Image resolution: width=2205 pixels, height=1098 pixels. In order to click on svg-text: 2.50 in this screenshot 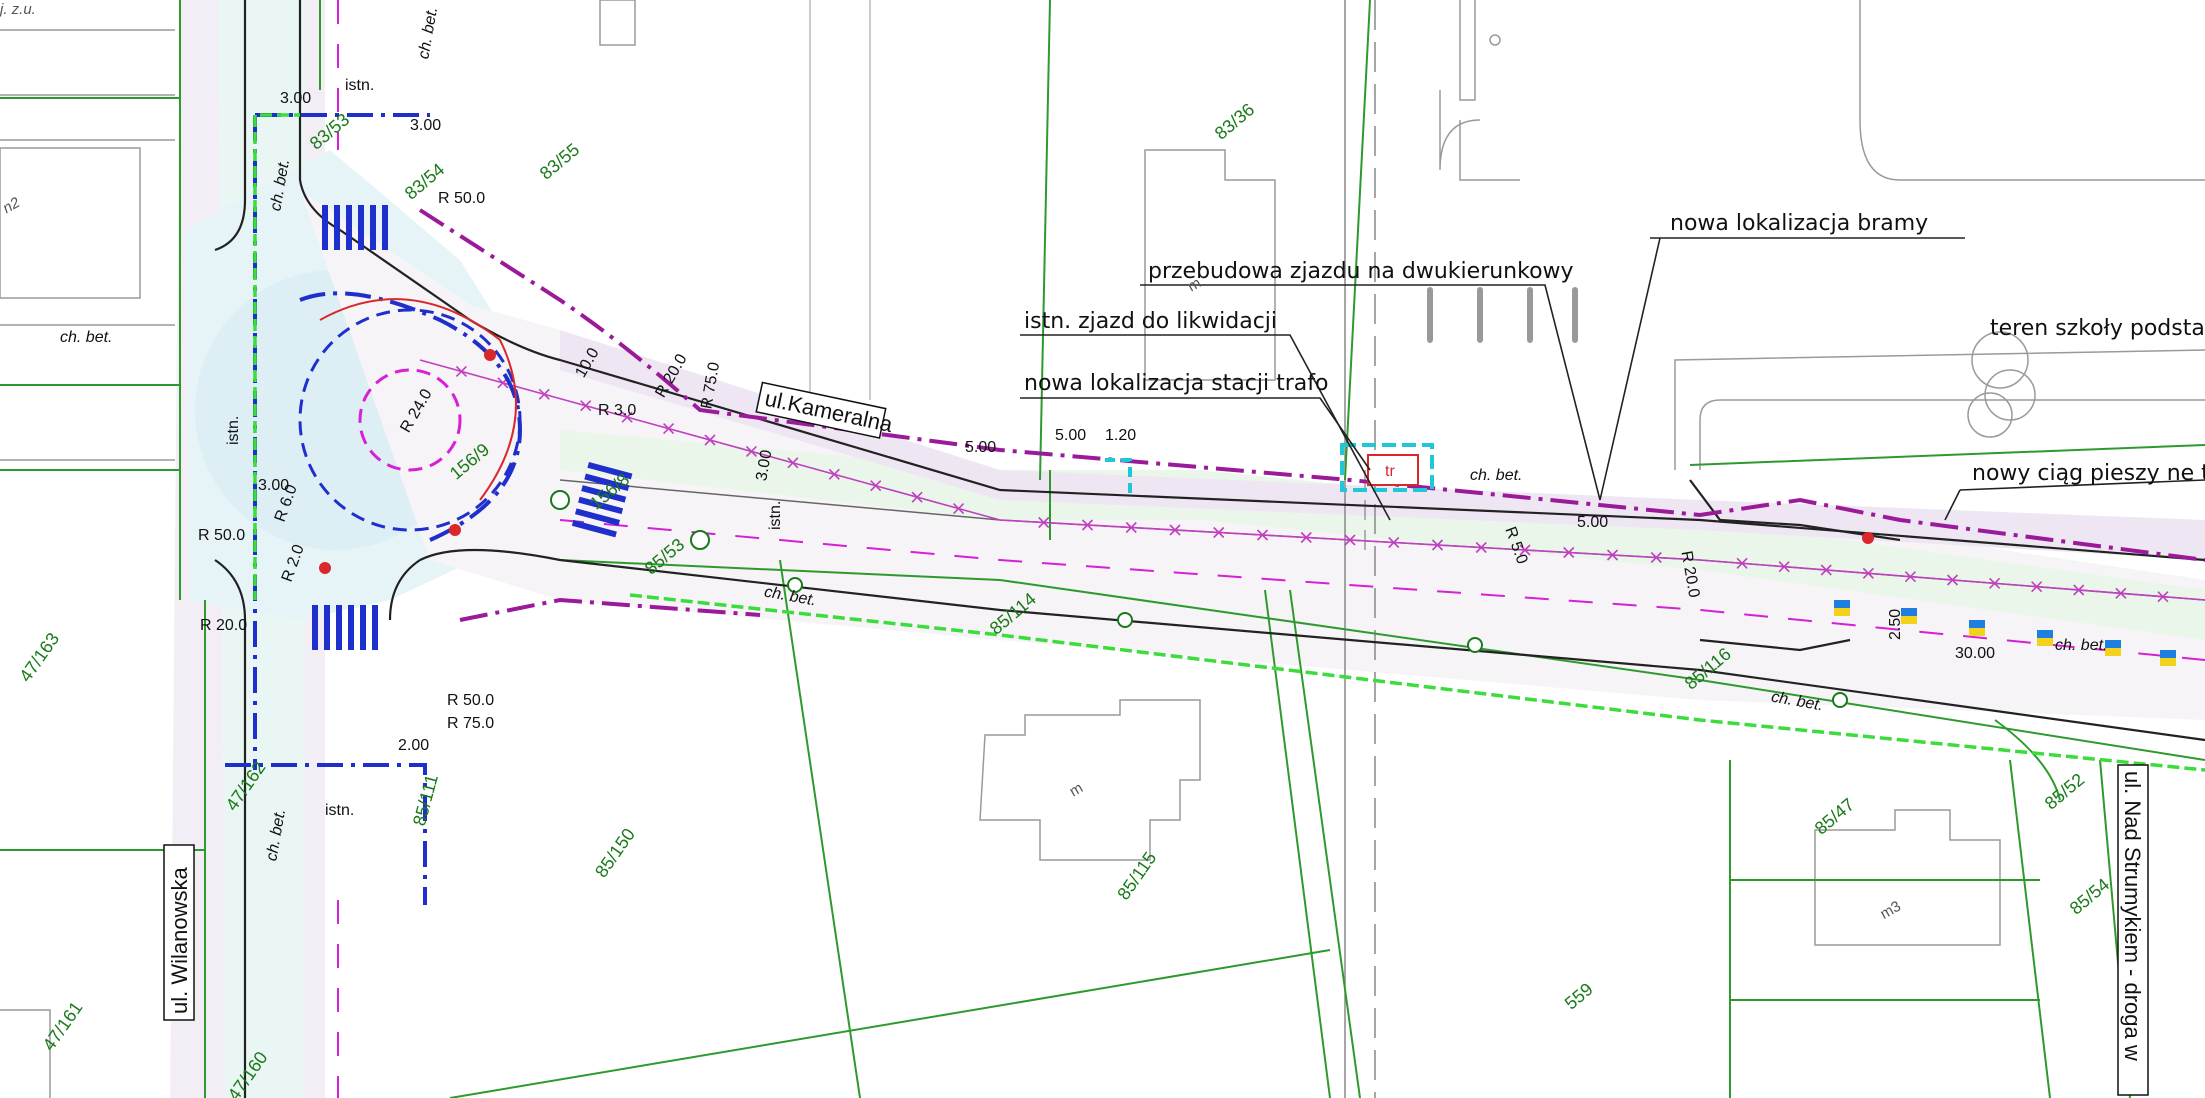, I will do `click(1895, 624)`.